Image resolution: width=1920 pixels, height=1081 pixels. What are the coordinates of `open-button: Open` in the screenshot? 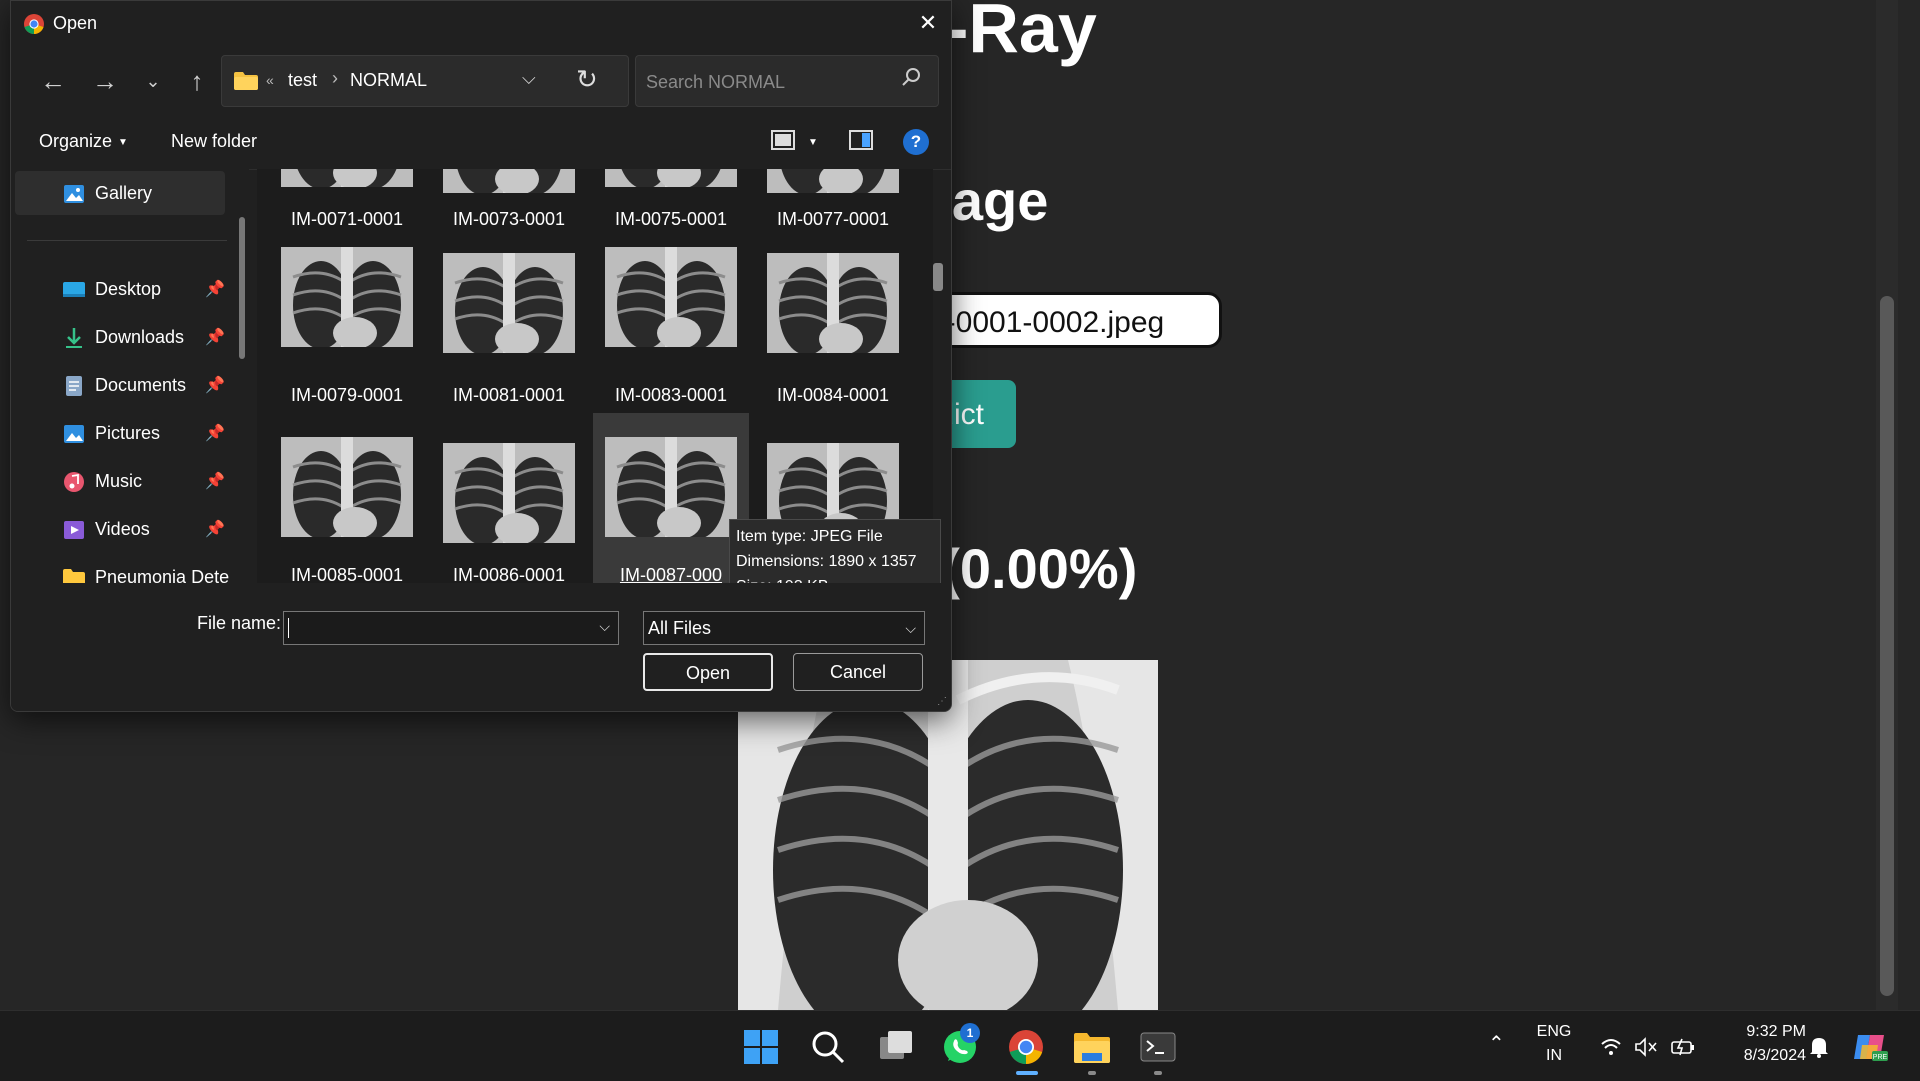 It's located at (708, 672).